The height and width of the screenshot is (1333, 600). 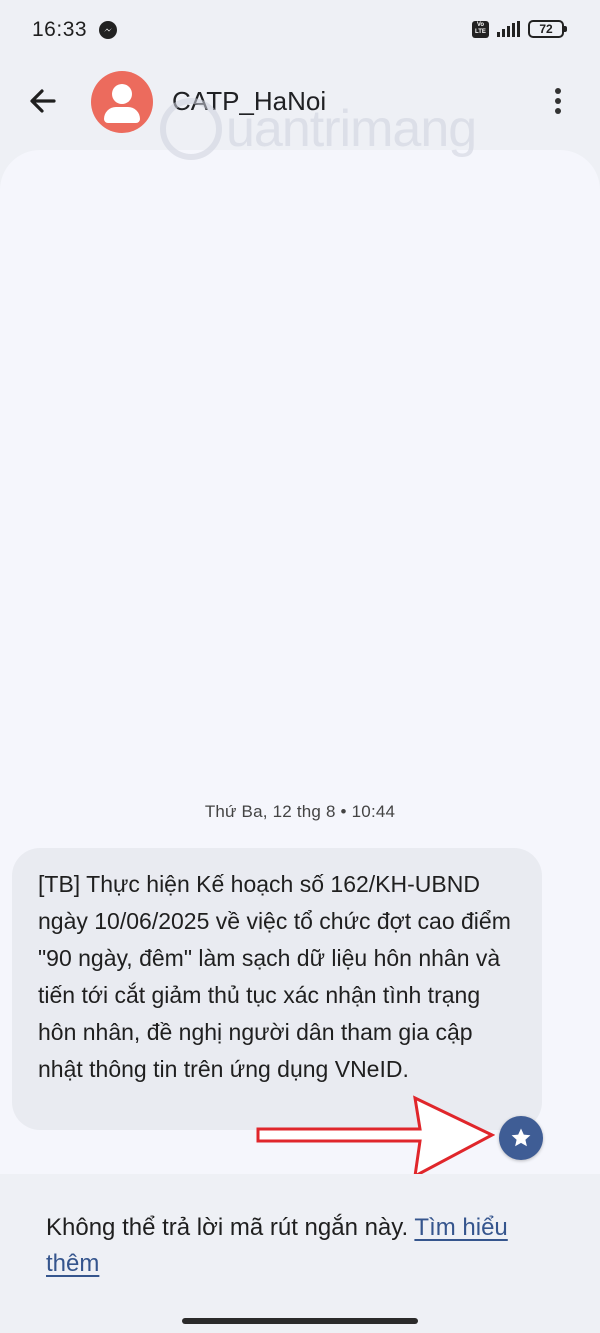 I want to click on avatar-body, so click(x=122, y=115).